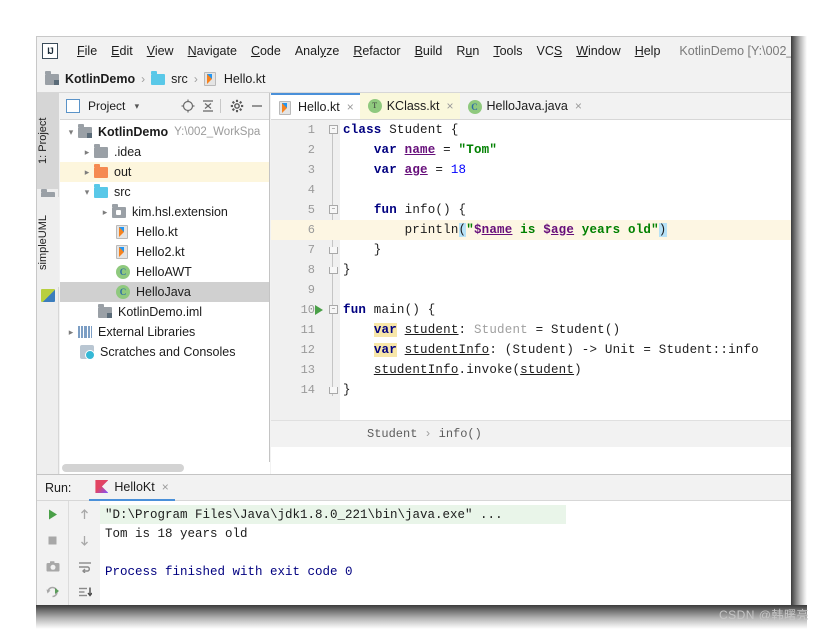 The height and width of the screenshot is (629, 827). Describe the element at coordinates (376, 51) in the screenshot. I see `menu-item-refactor: Refactor` at that location.